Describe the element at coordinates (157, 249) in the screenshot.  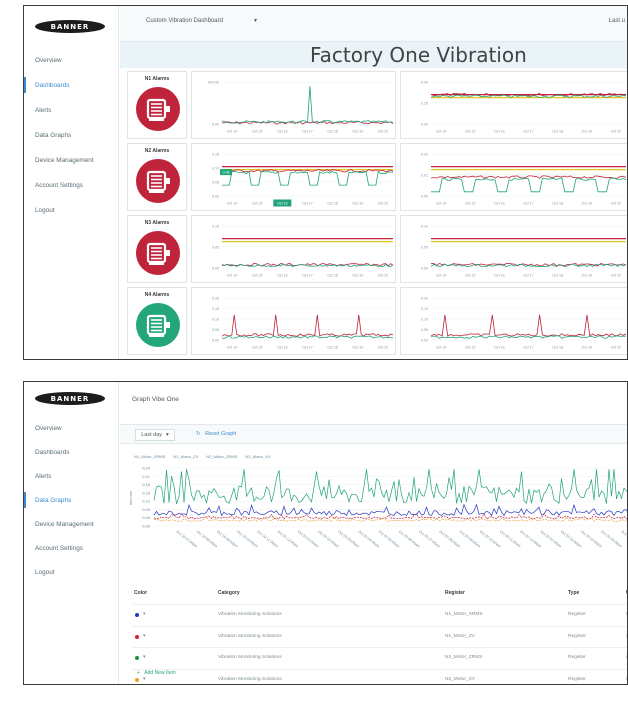
I see `alarm-card: N3 Alarms` at that location.